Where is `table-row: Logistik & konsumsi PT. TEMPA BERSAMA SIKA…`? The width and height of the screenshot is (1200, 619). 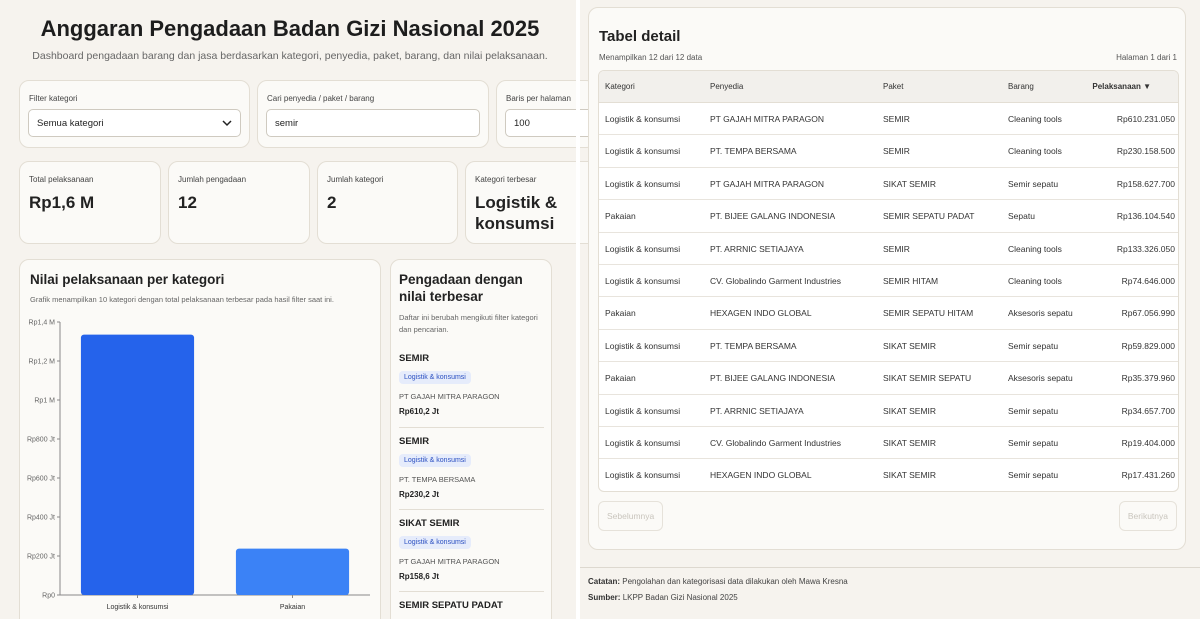
table-row: Logistik & konsumsi PT. TEMPA BERSAMA SIKA… is located at coordinates (888, 346).